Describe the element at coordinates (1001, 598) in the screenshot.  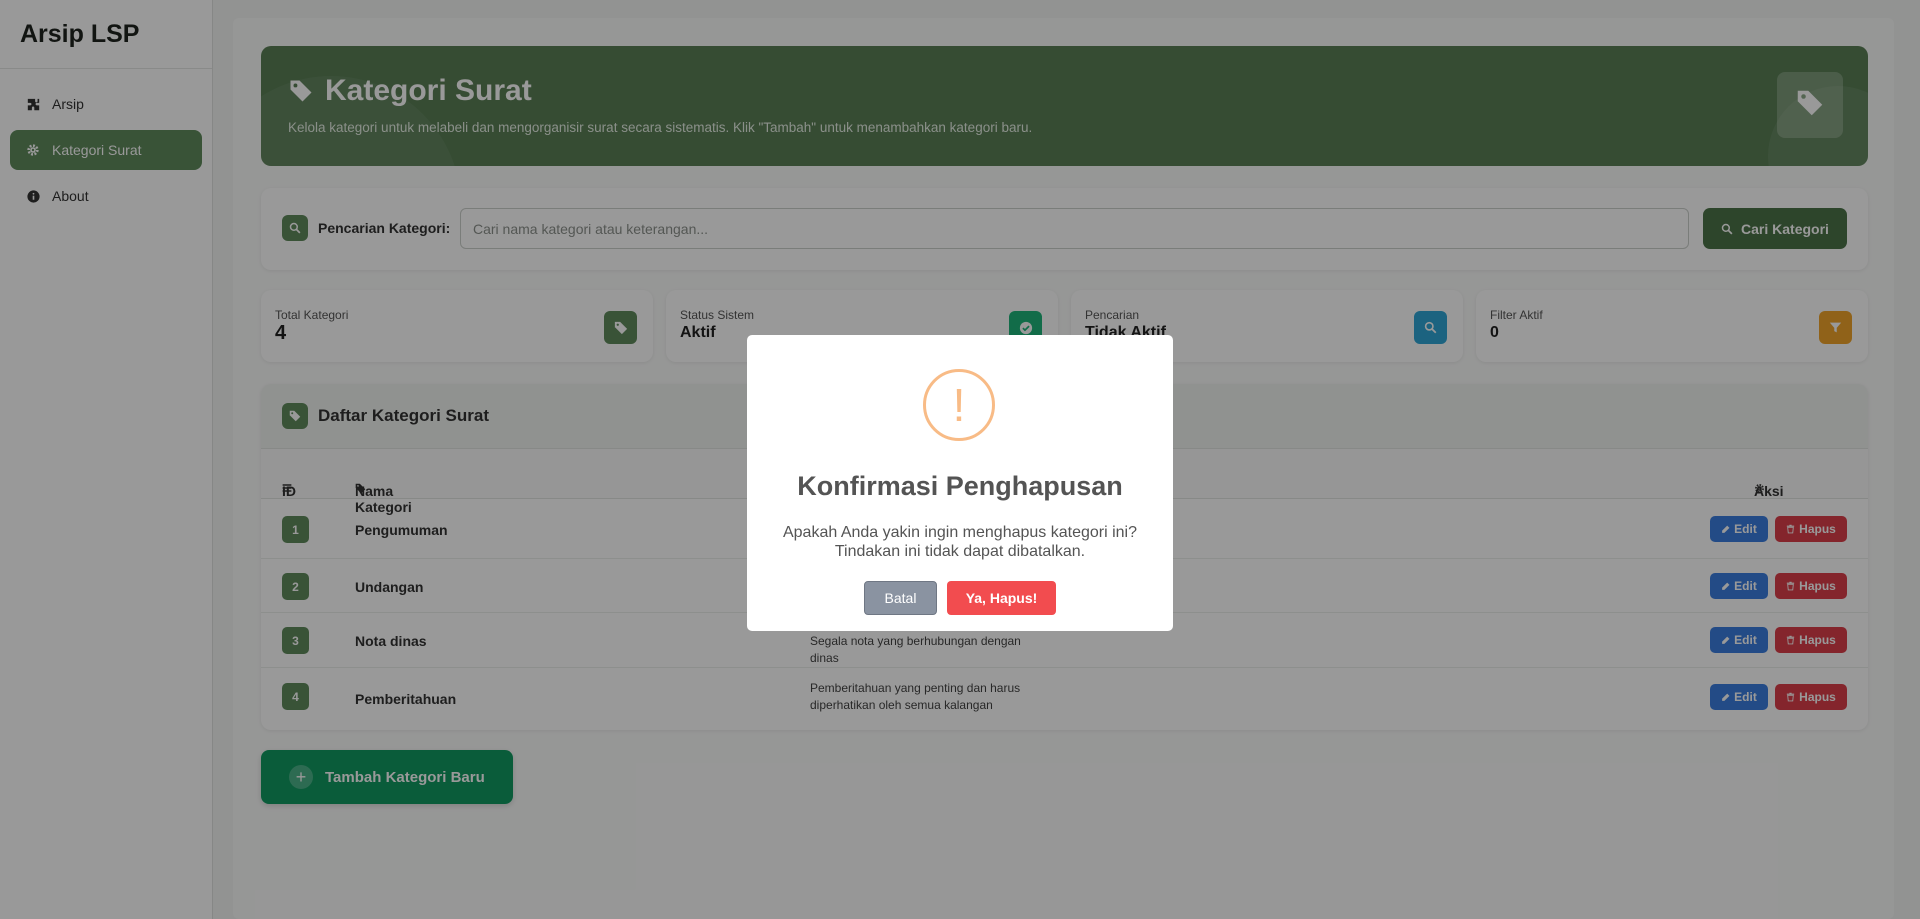
I see `confirm-delete-button: Ya, Hapus!` at that location.